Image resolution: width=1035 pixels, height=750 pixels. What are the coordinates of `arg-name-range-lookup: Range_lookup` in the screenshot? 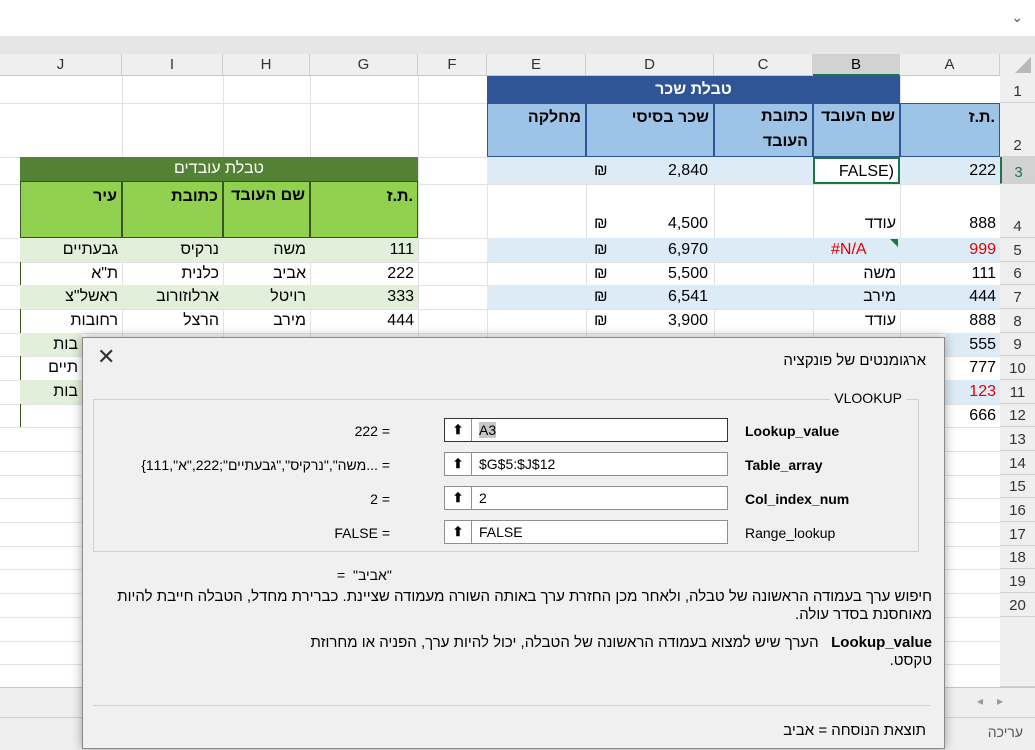 It's located at (790, 533).